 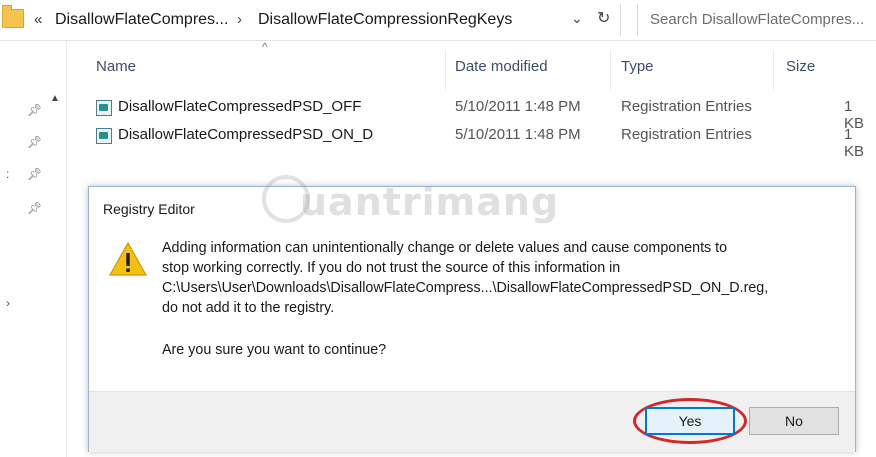 I want to click on dialog-question: Are you sure you want to continue?, so click(x=274, y=350).